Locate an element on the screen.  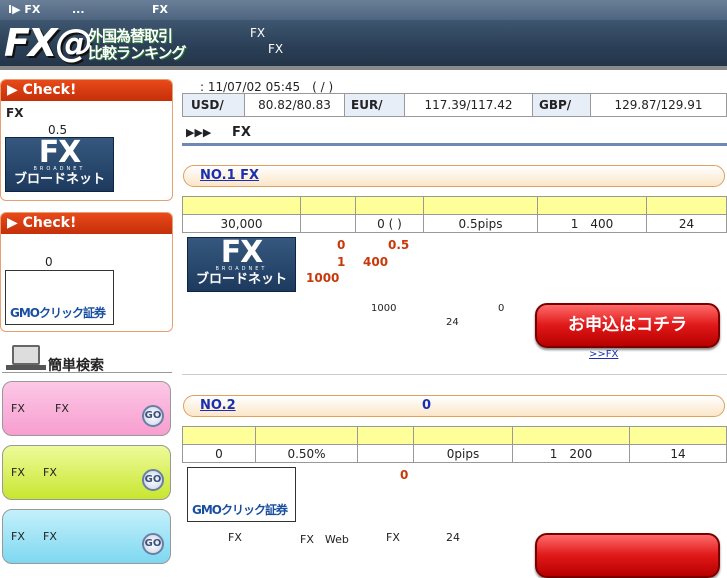
table-cell: 24 is located at coordinates (686, 223).